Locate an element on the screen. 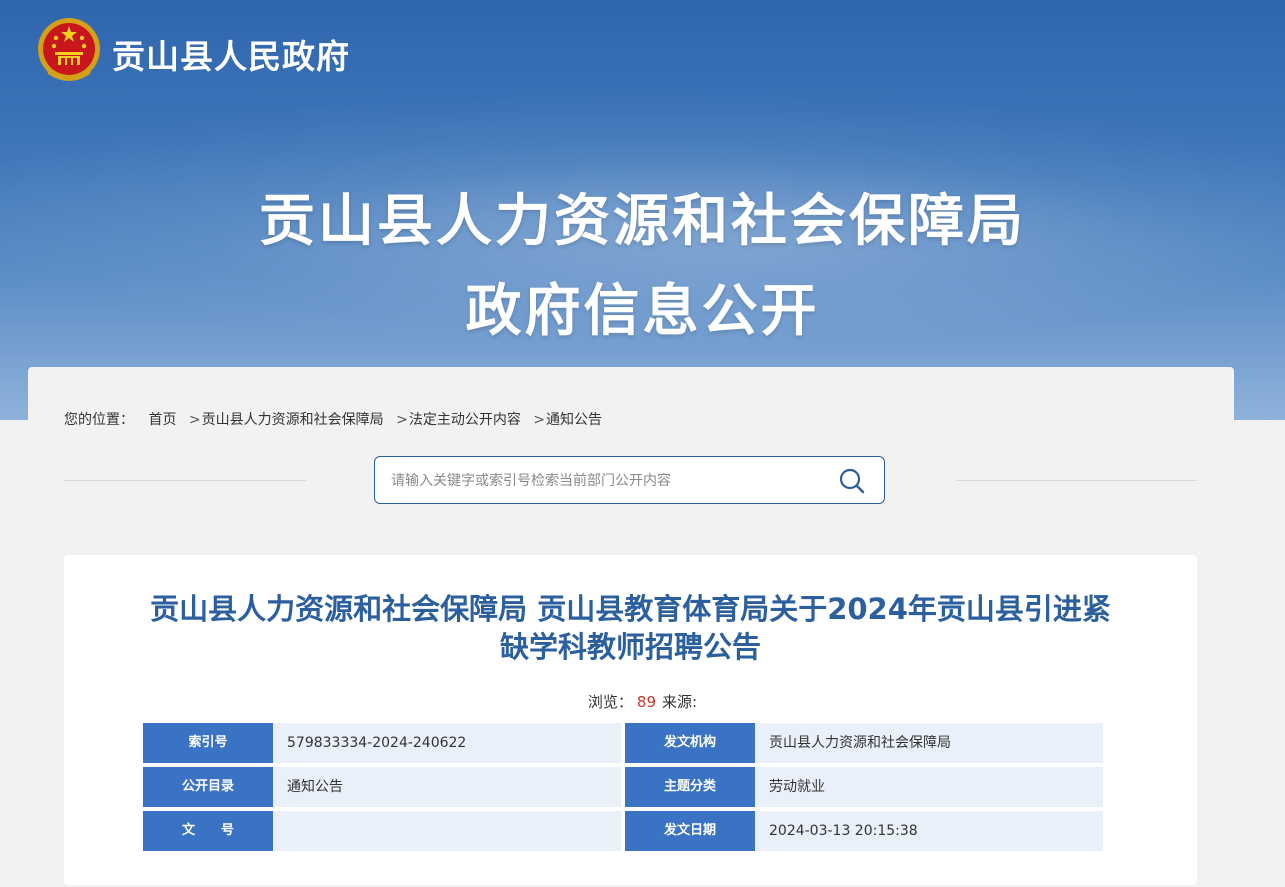 Image resolution: width=1285 pixels, height=887 pixels. doc-no-value is located at coordinates (447, 831).